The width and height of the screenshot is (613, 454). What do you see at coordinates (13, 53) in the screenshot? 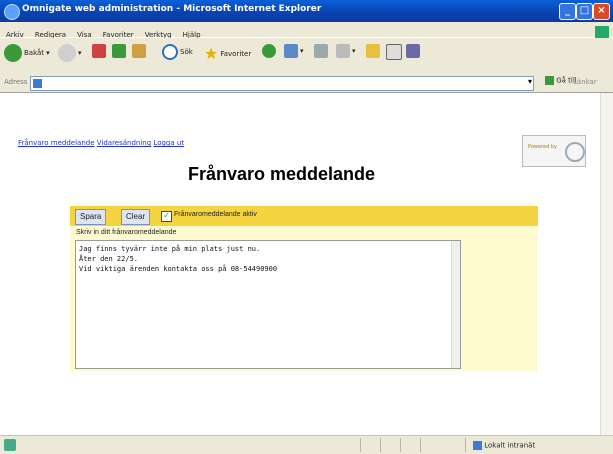
I see `back-arrow-icon` at bounding box center [13, 53].